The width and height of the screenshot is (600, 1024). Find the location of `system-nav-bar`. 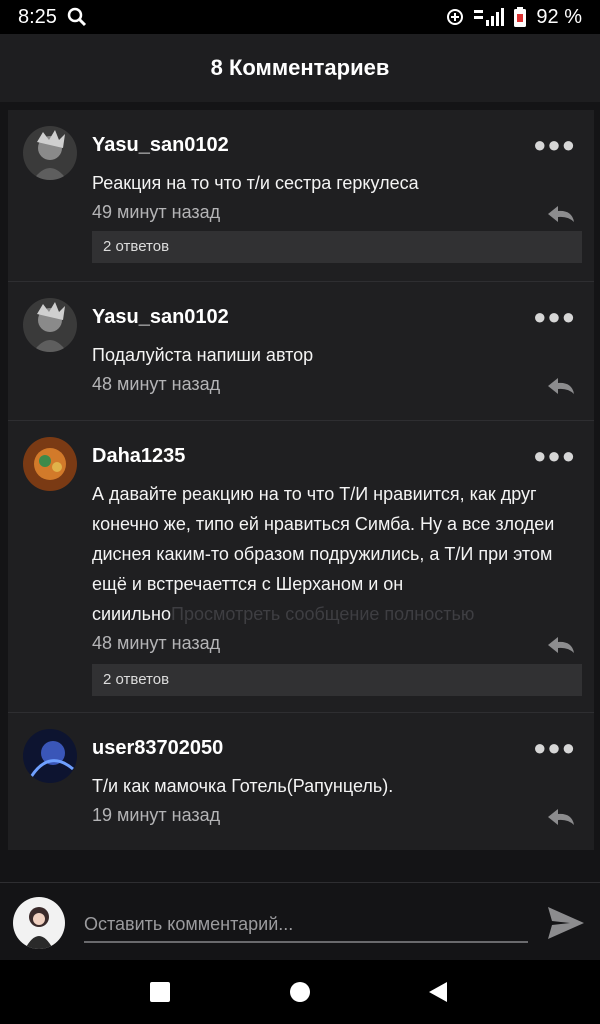

system-nav-bar is located at coordinates (300, 992).